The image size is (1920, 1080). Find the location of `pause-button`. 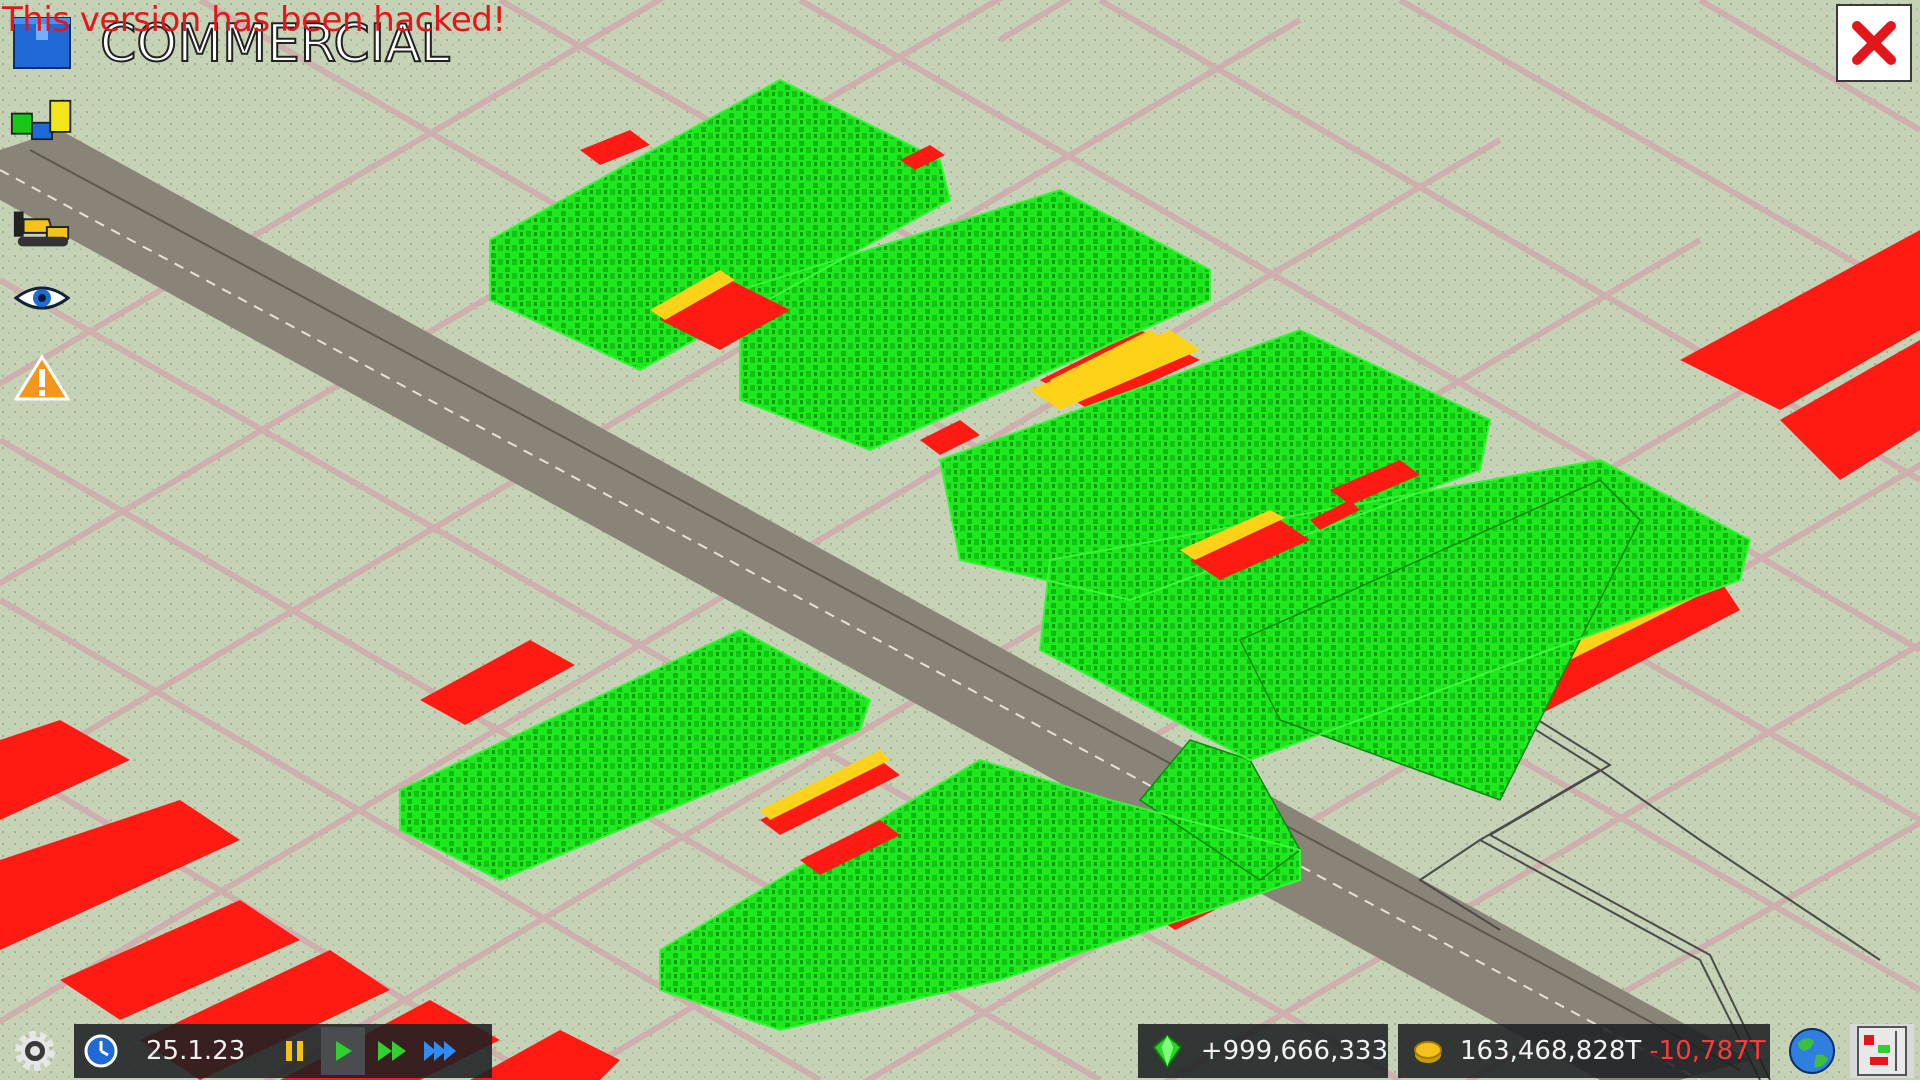

pause-button is located at coordinates (295, 1051).